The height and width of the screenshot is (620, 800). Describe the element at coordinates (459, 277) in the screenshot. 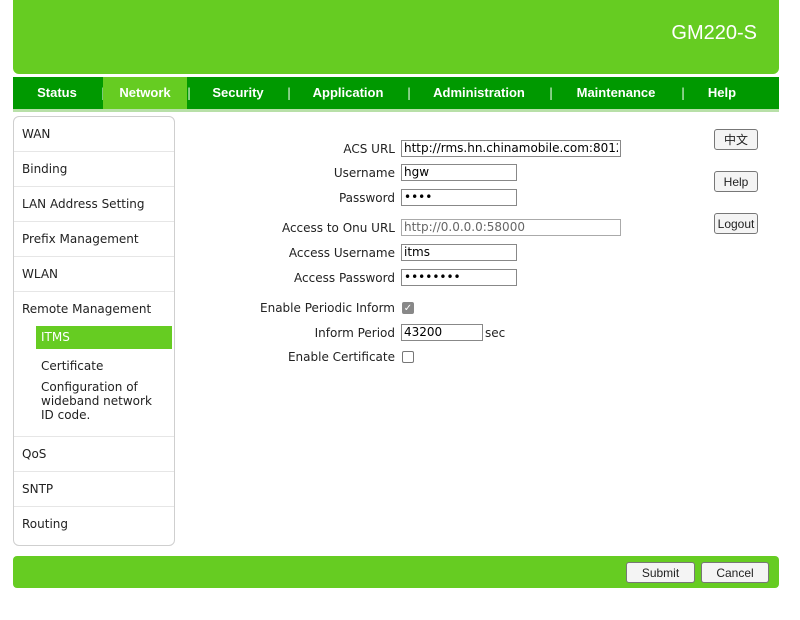

I see `access-password-input` at that location.